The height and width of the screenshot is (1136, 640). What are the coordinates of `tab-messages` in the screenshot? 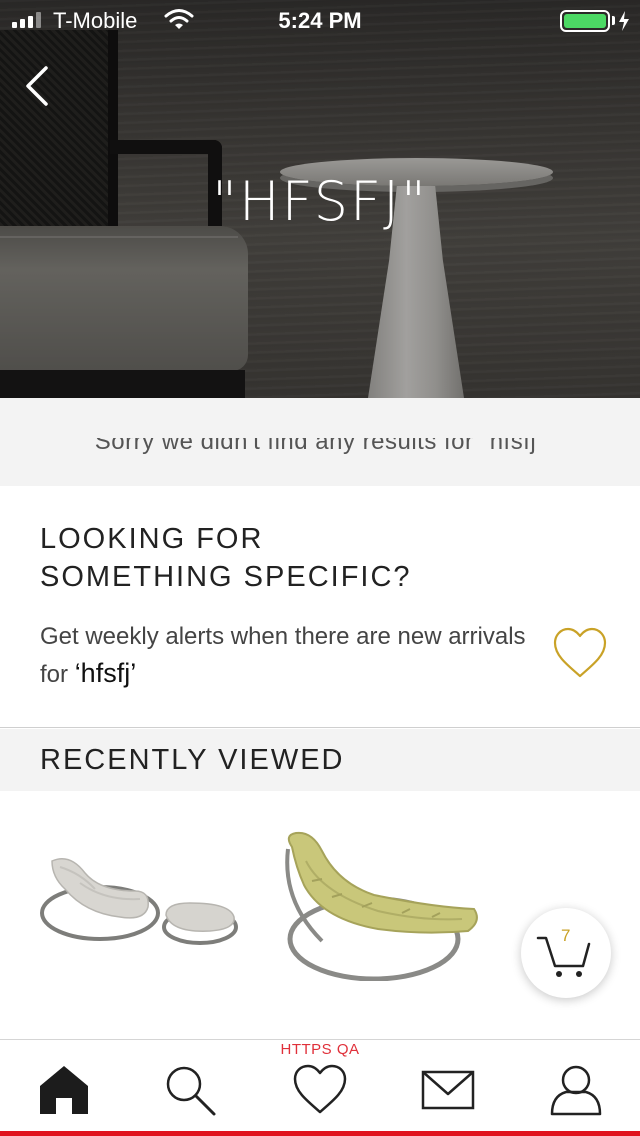 It's located at (448, 1090).